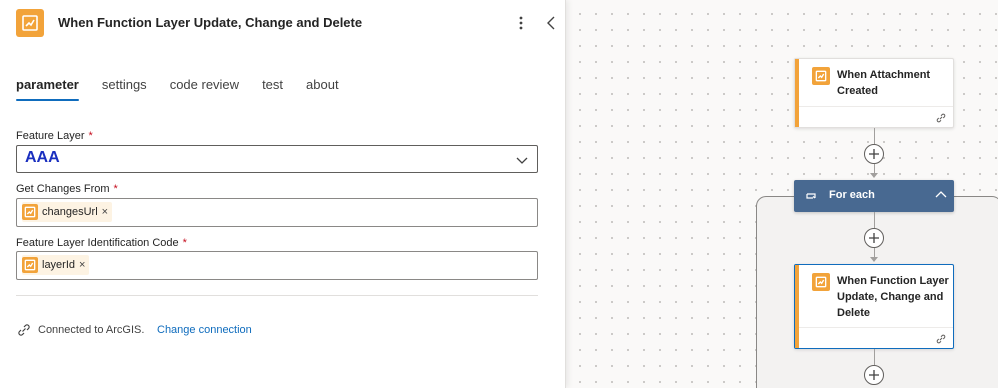 The width and height of the screenshot is (998, 388). Describe the element at coordinates (522, 160) in the screenshot. I see `chevron-down-icon` at that location.